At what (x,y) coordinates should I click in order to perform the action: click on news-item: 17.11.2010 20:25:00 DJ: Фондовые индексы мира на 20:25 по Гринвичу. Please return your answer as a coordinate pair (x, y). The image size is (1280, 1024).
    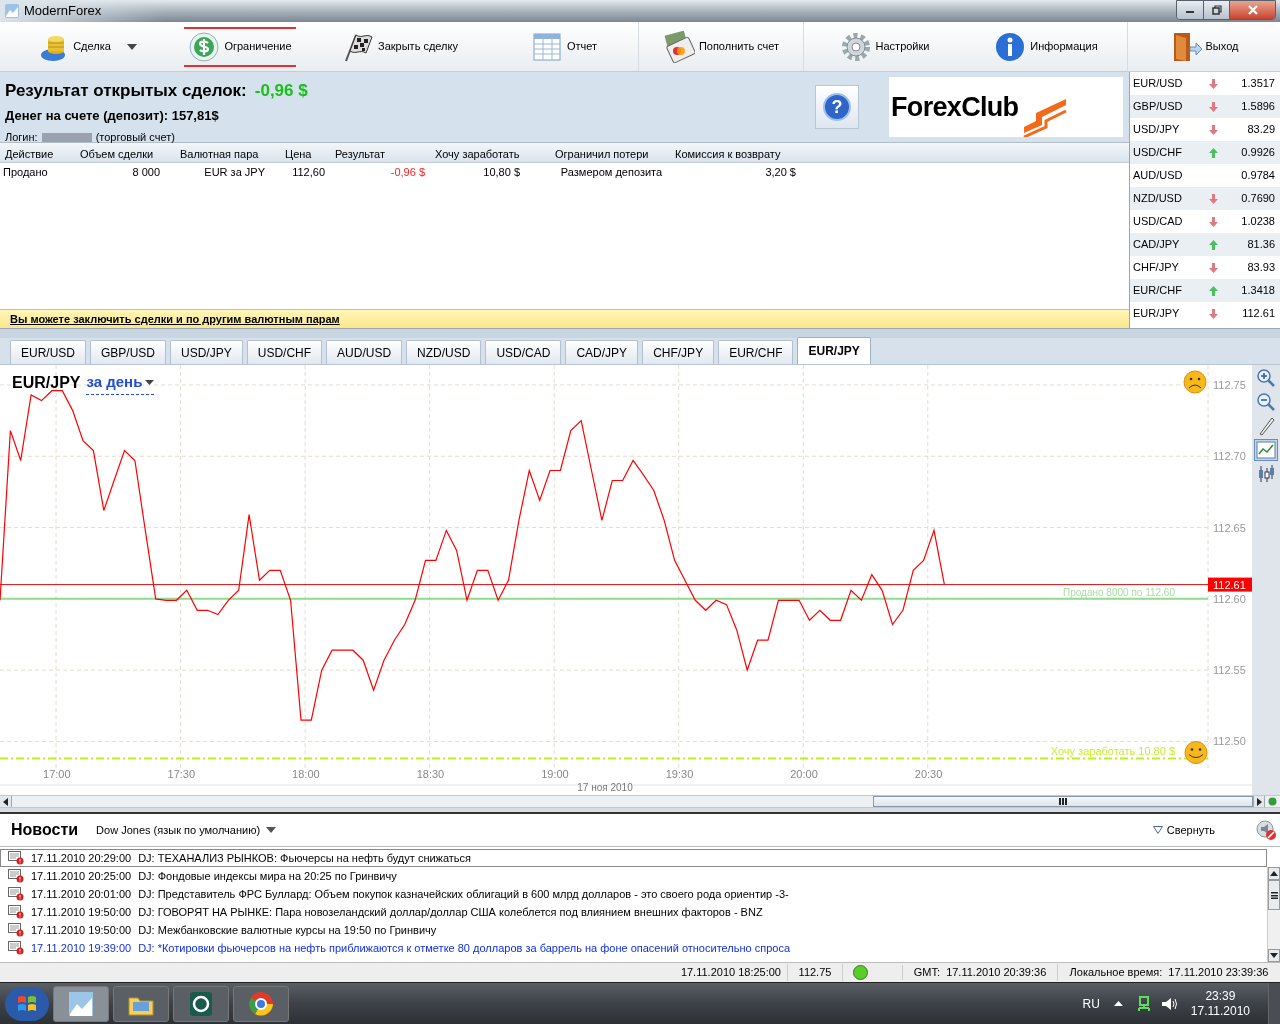
    Looking at the image, I should click on (633, 876).